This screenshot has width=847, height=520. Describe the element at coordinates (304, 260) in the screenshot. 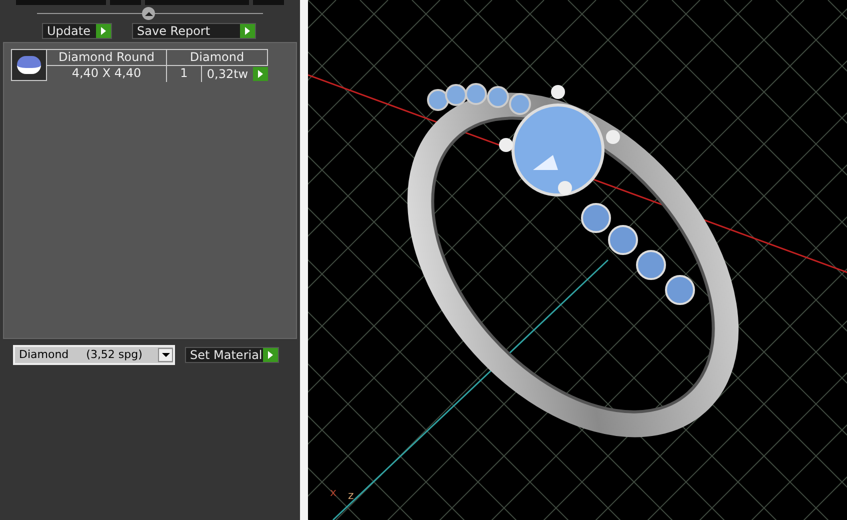

I see `panel-splitter` at that location.